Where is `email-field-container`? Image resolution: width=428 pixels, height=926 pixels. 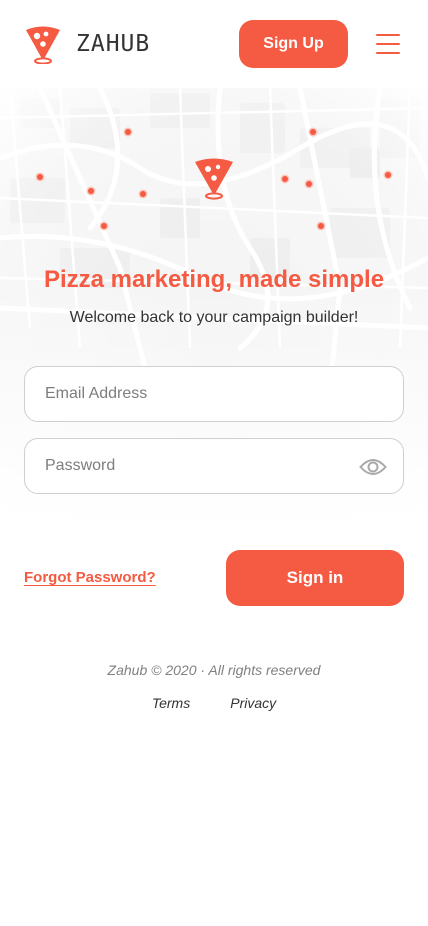
email-field-container is located at coordinates (214, 394).